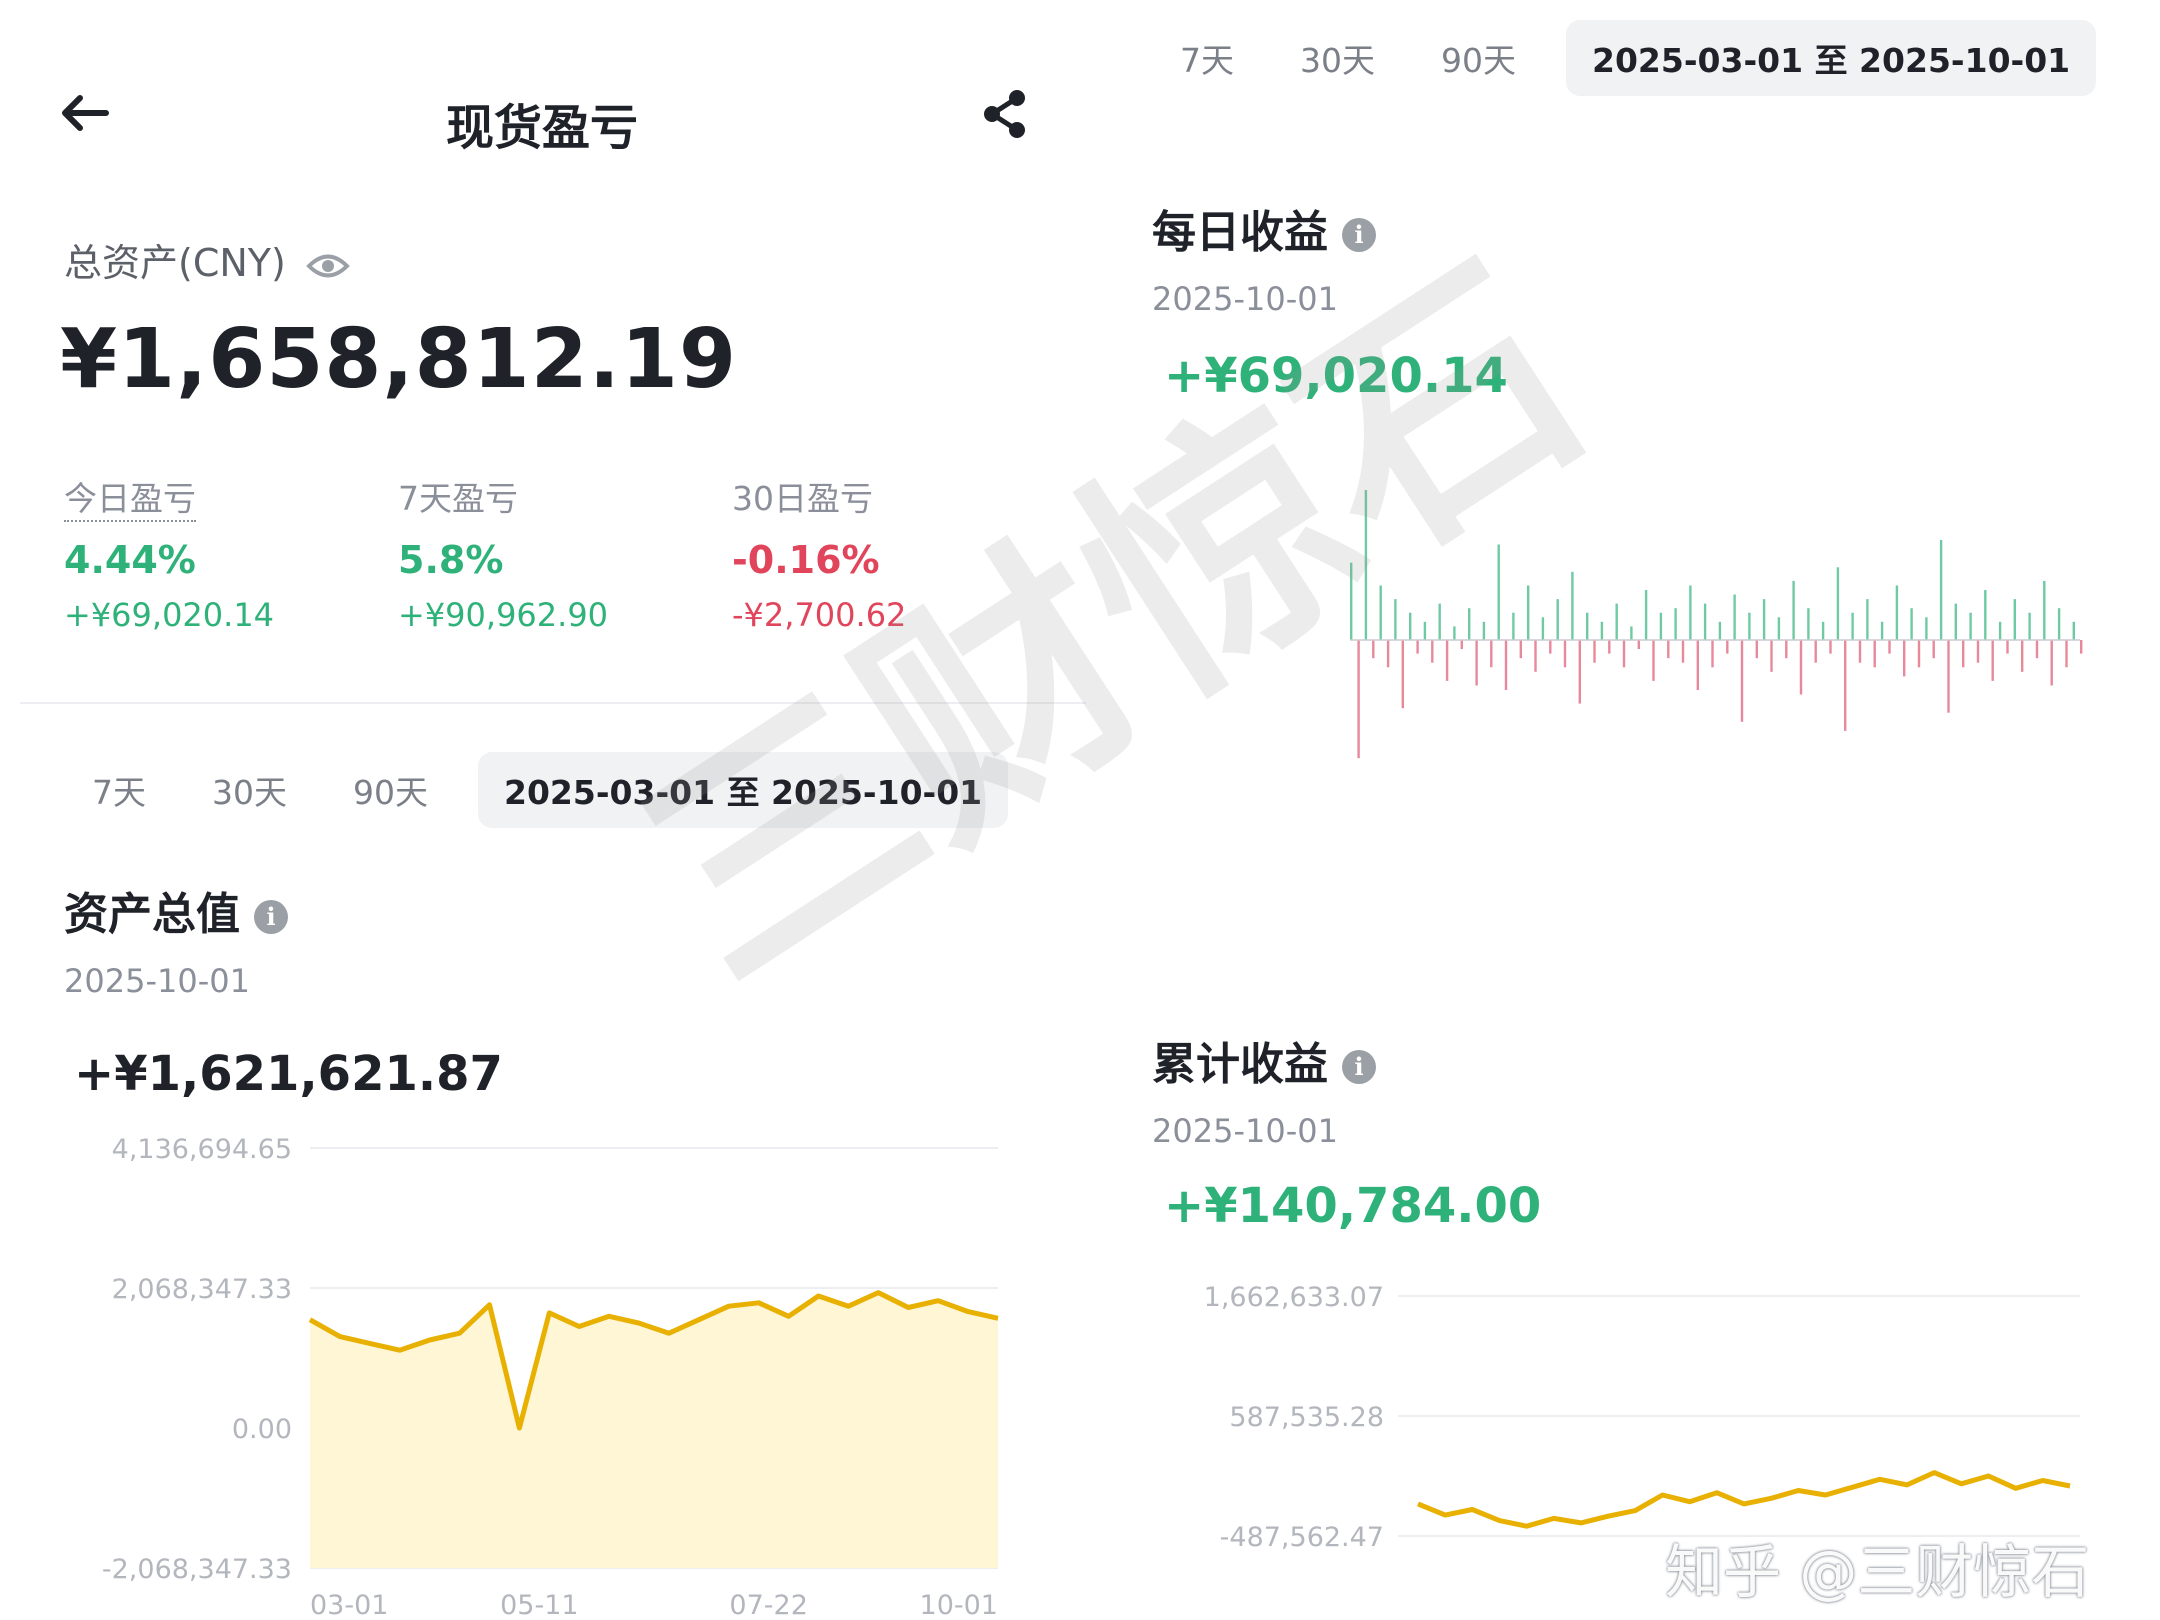 Image resolution: width=2160 pixels, height=1620 pixels. I want to click on y-tick-label: -487,562.47, so click(1302, 1537).